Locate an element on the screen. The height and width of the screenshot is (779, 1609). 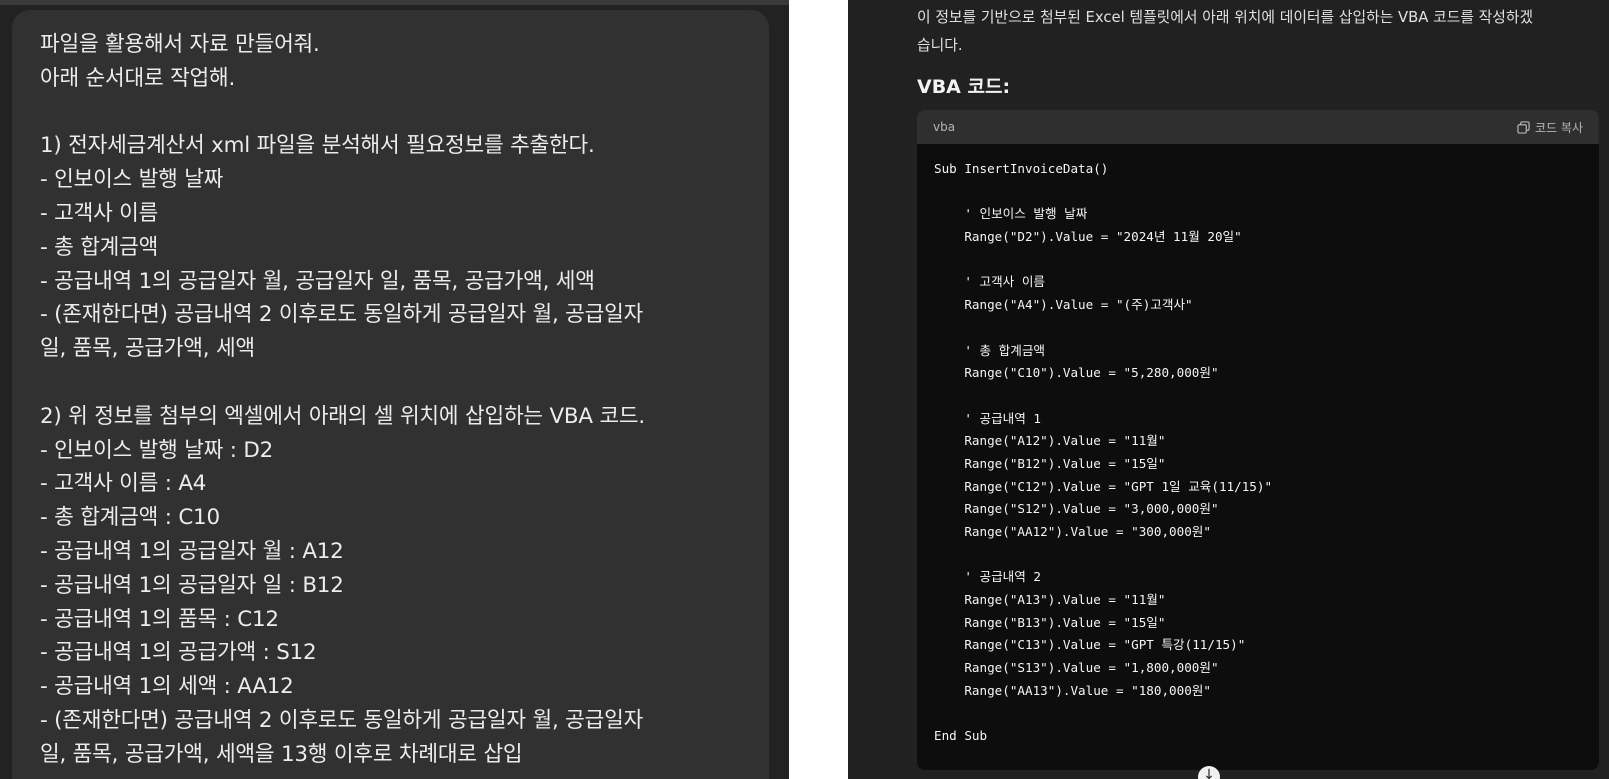
message-line: - 공급내역 1의 공급일자 월 : A12 is located at coordinates (192, 551).